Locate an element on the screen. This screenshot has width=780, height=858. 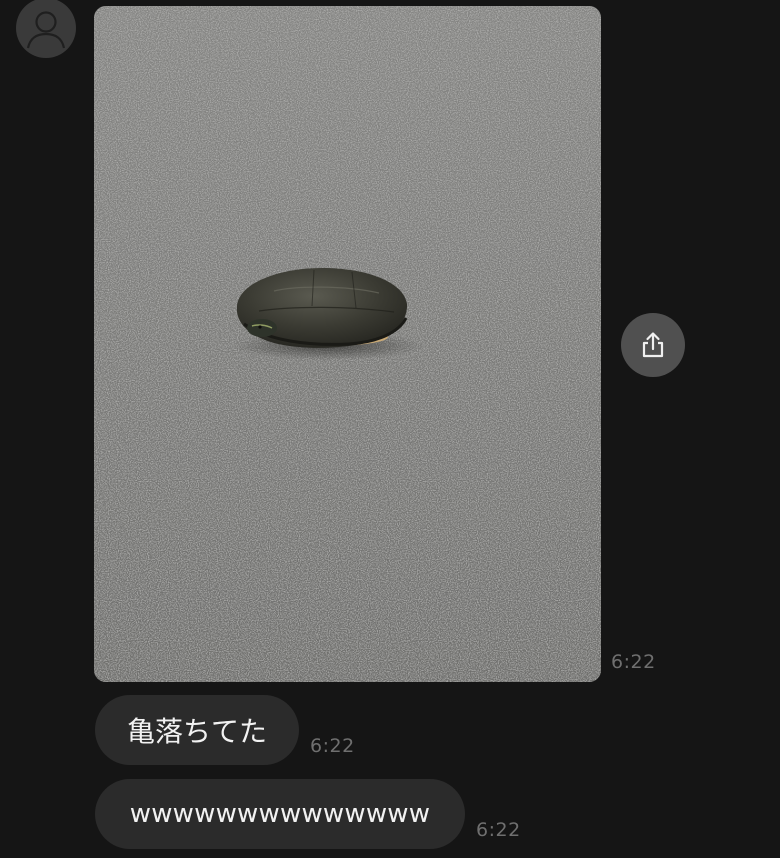
avatar is located at coordinates (46, 29).